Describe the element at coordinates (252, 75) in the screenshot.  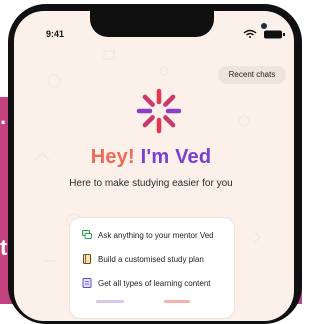
I see `recent-chats-button: Recent chats` at that location.